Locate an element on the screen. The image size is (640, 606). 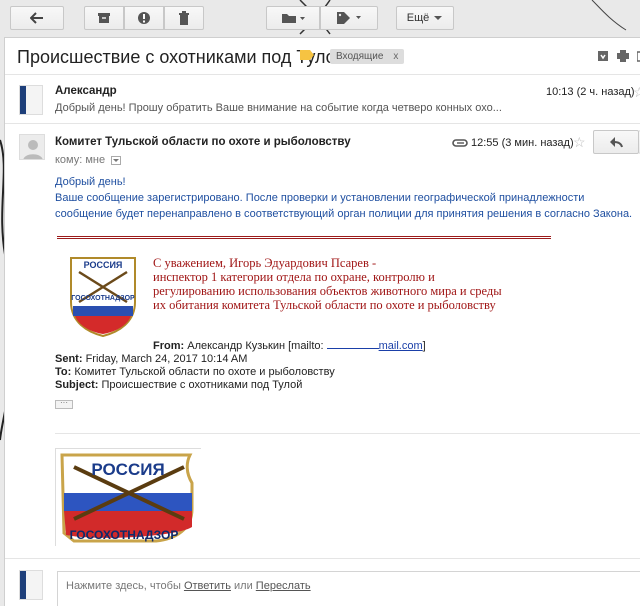
folder-icon is located at coordinates (293, 18).